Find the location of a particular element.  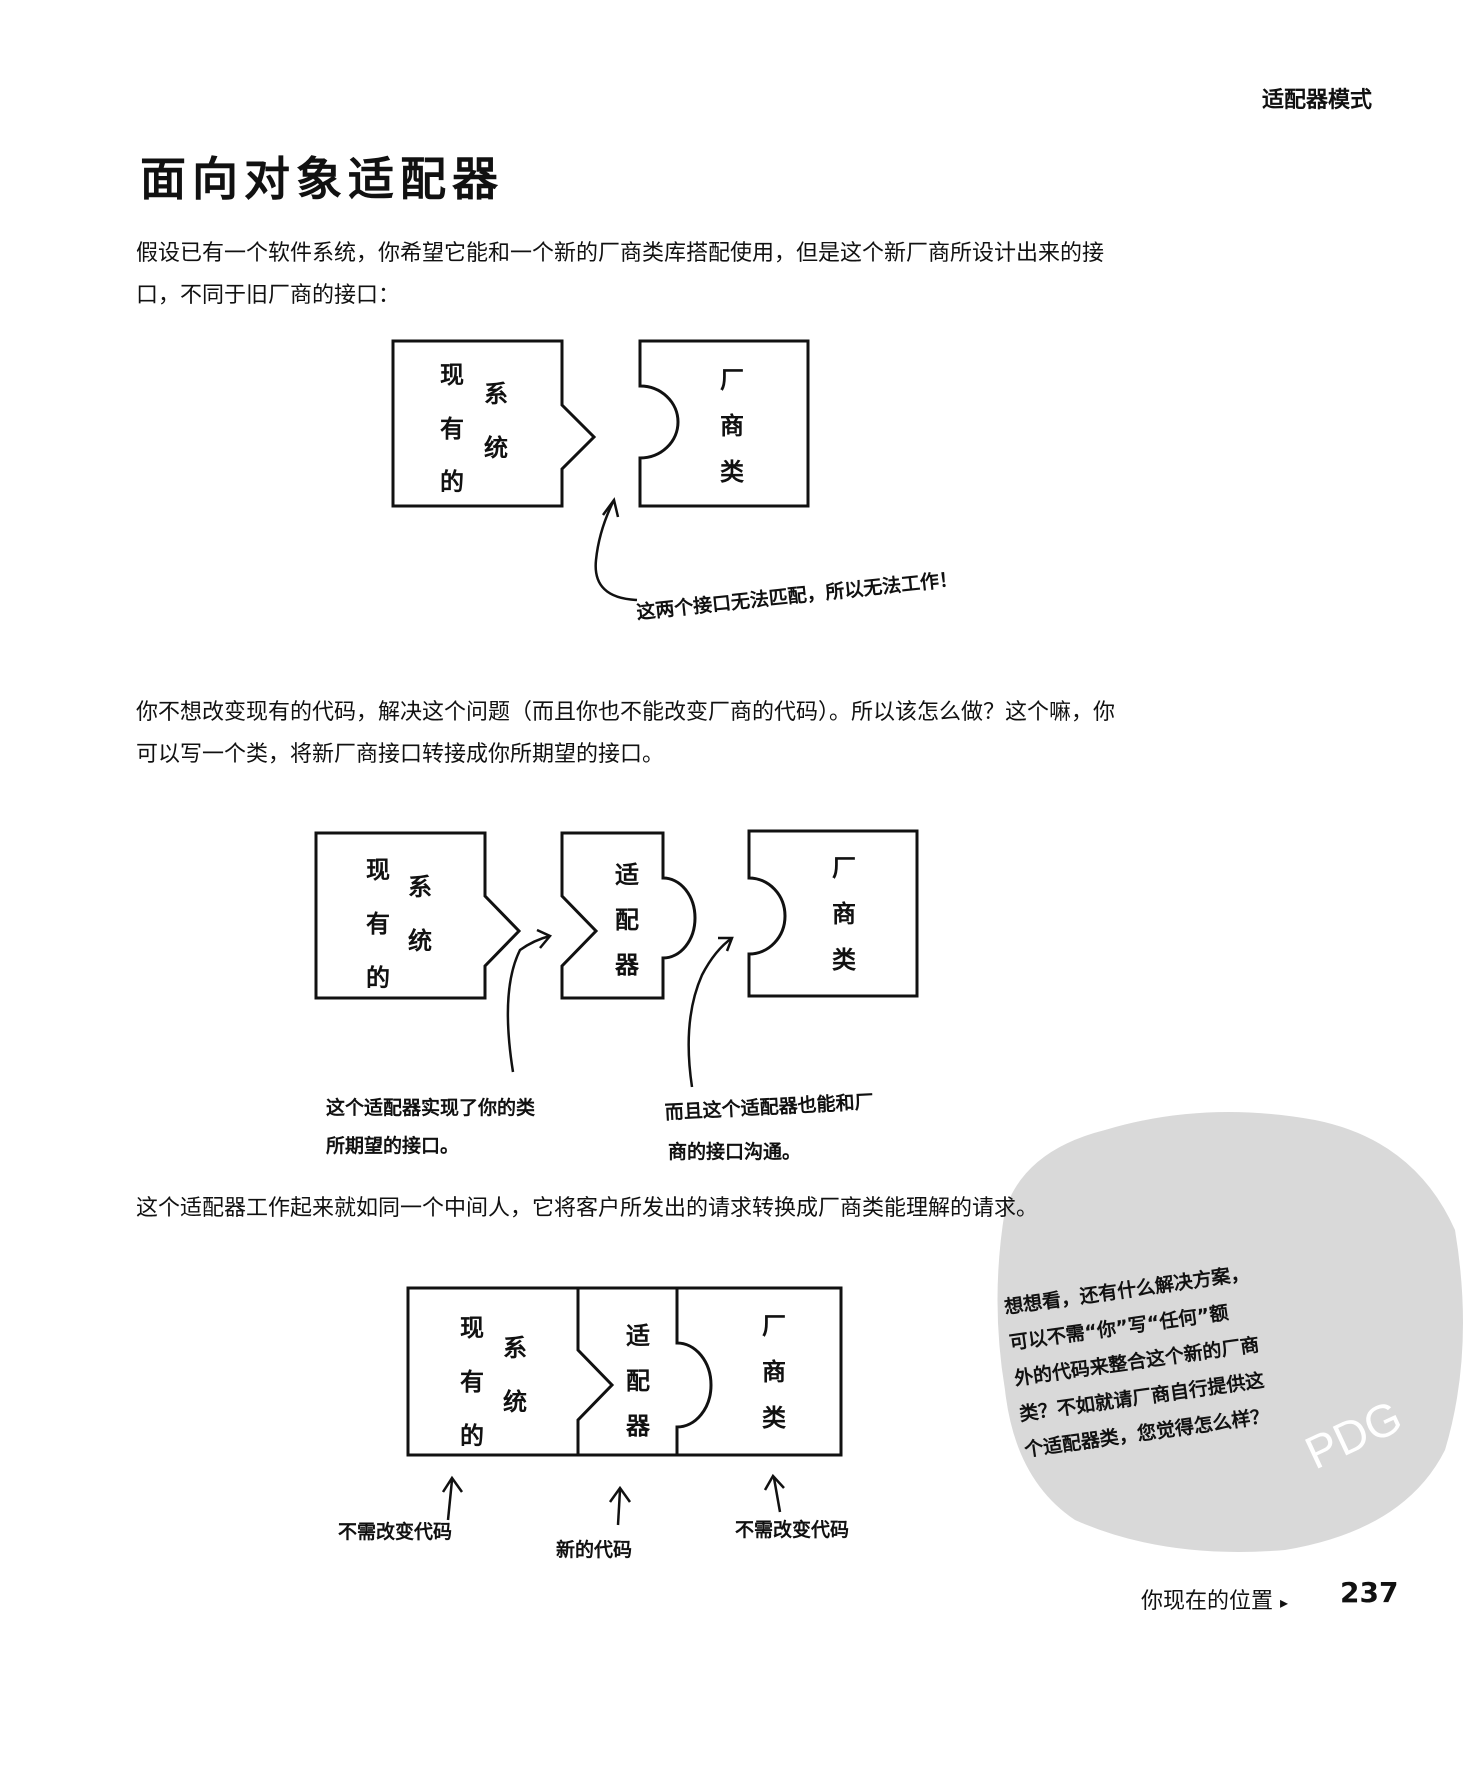

fig3-existing-char-1: 现 is located at coordinates (472, 1327).